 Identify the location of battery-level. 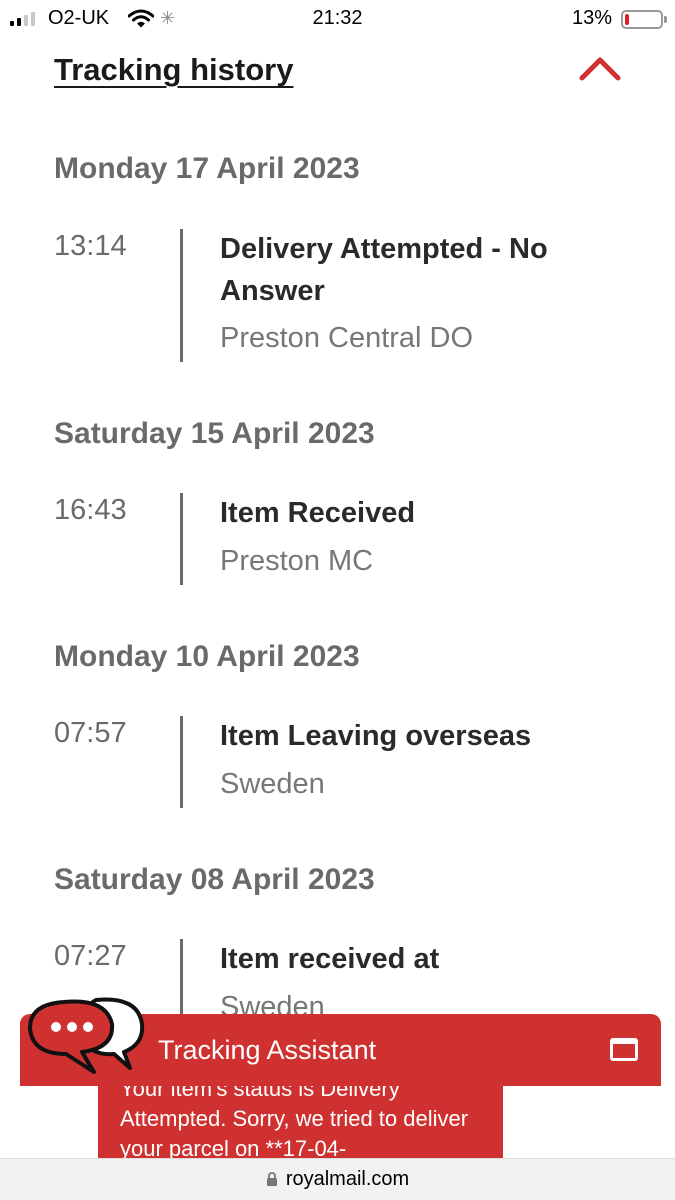
(627, 19).